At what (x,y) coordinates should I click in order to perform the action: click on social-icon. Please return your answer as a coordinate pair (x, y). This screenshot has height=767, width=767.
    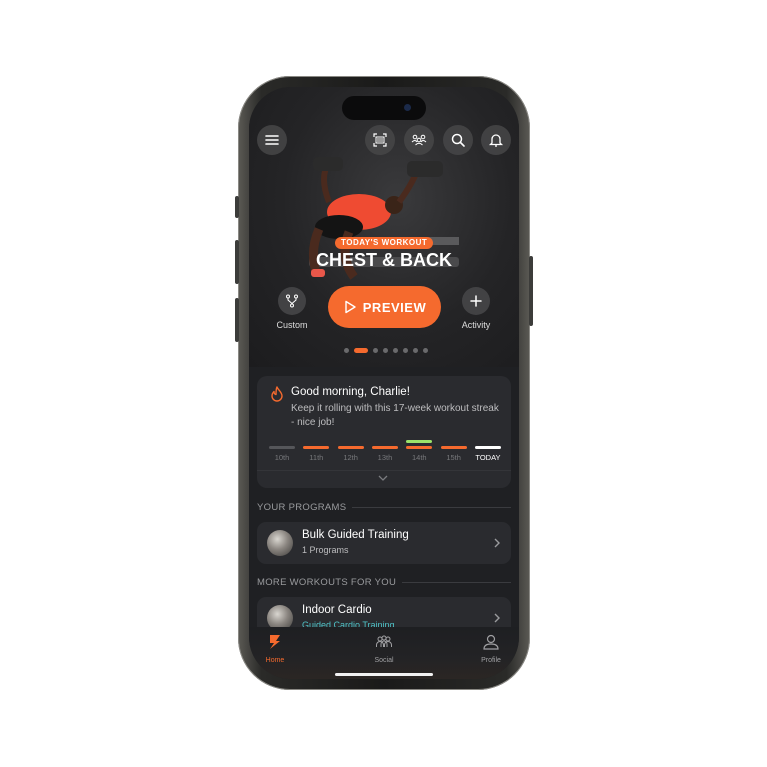
    Looking at the image, I should click on (384, 641).